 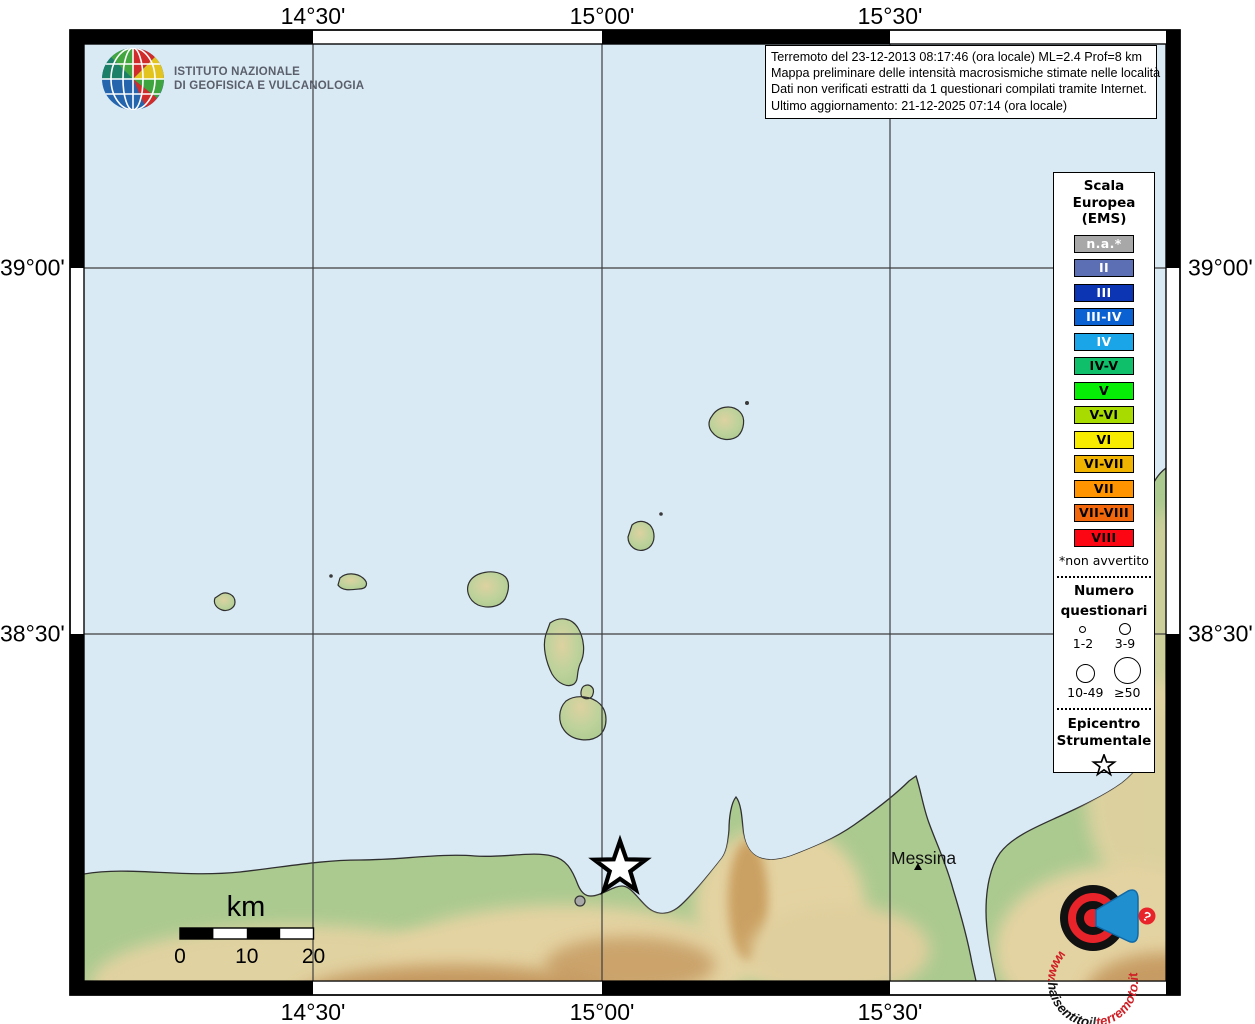 I want to click on circle-large-icon, so click(x=1085, y=673).